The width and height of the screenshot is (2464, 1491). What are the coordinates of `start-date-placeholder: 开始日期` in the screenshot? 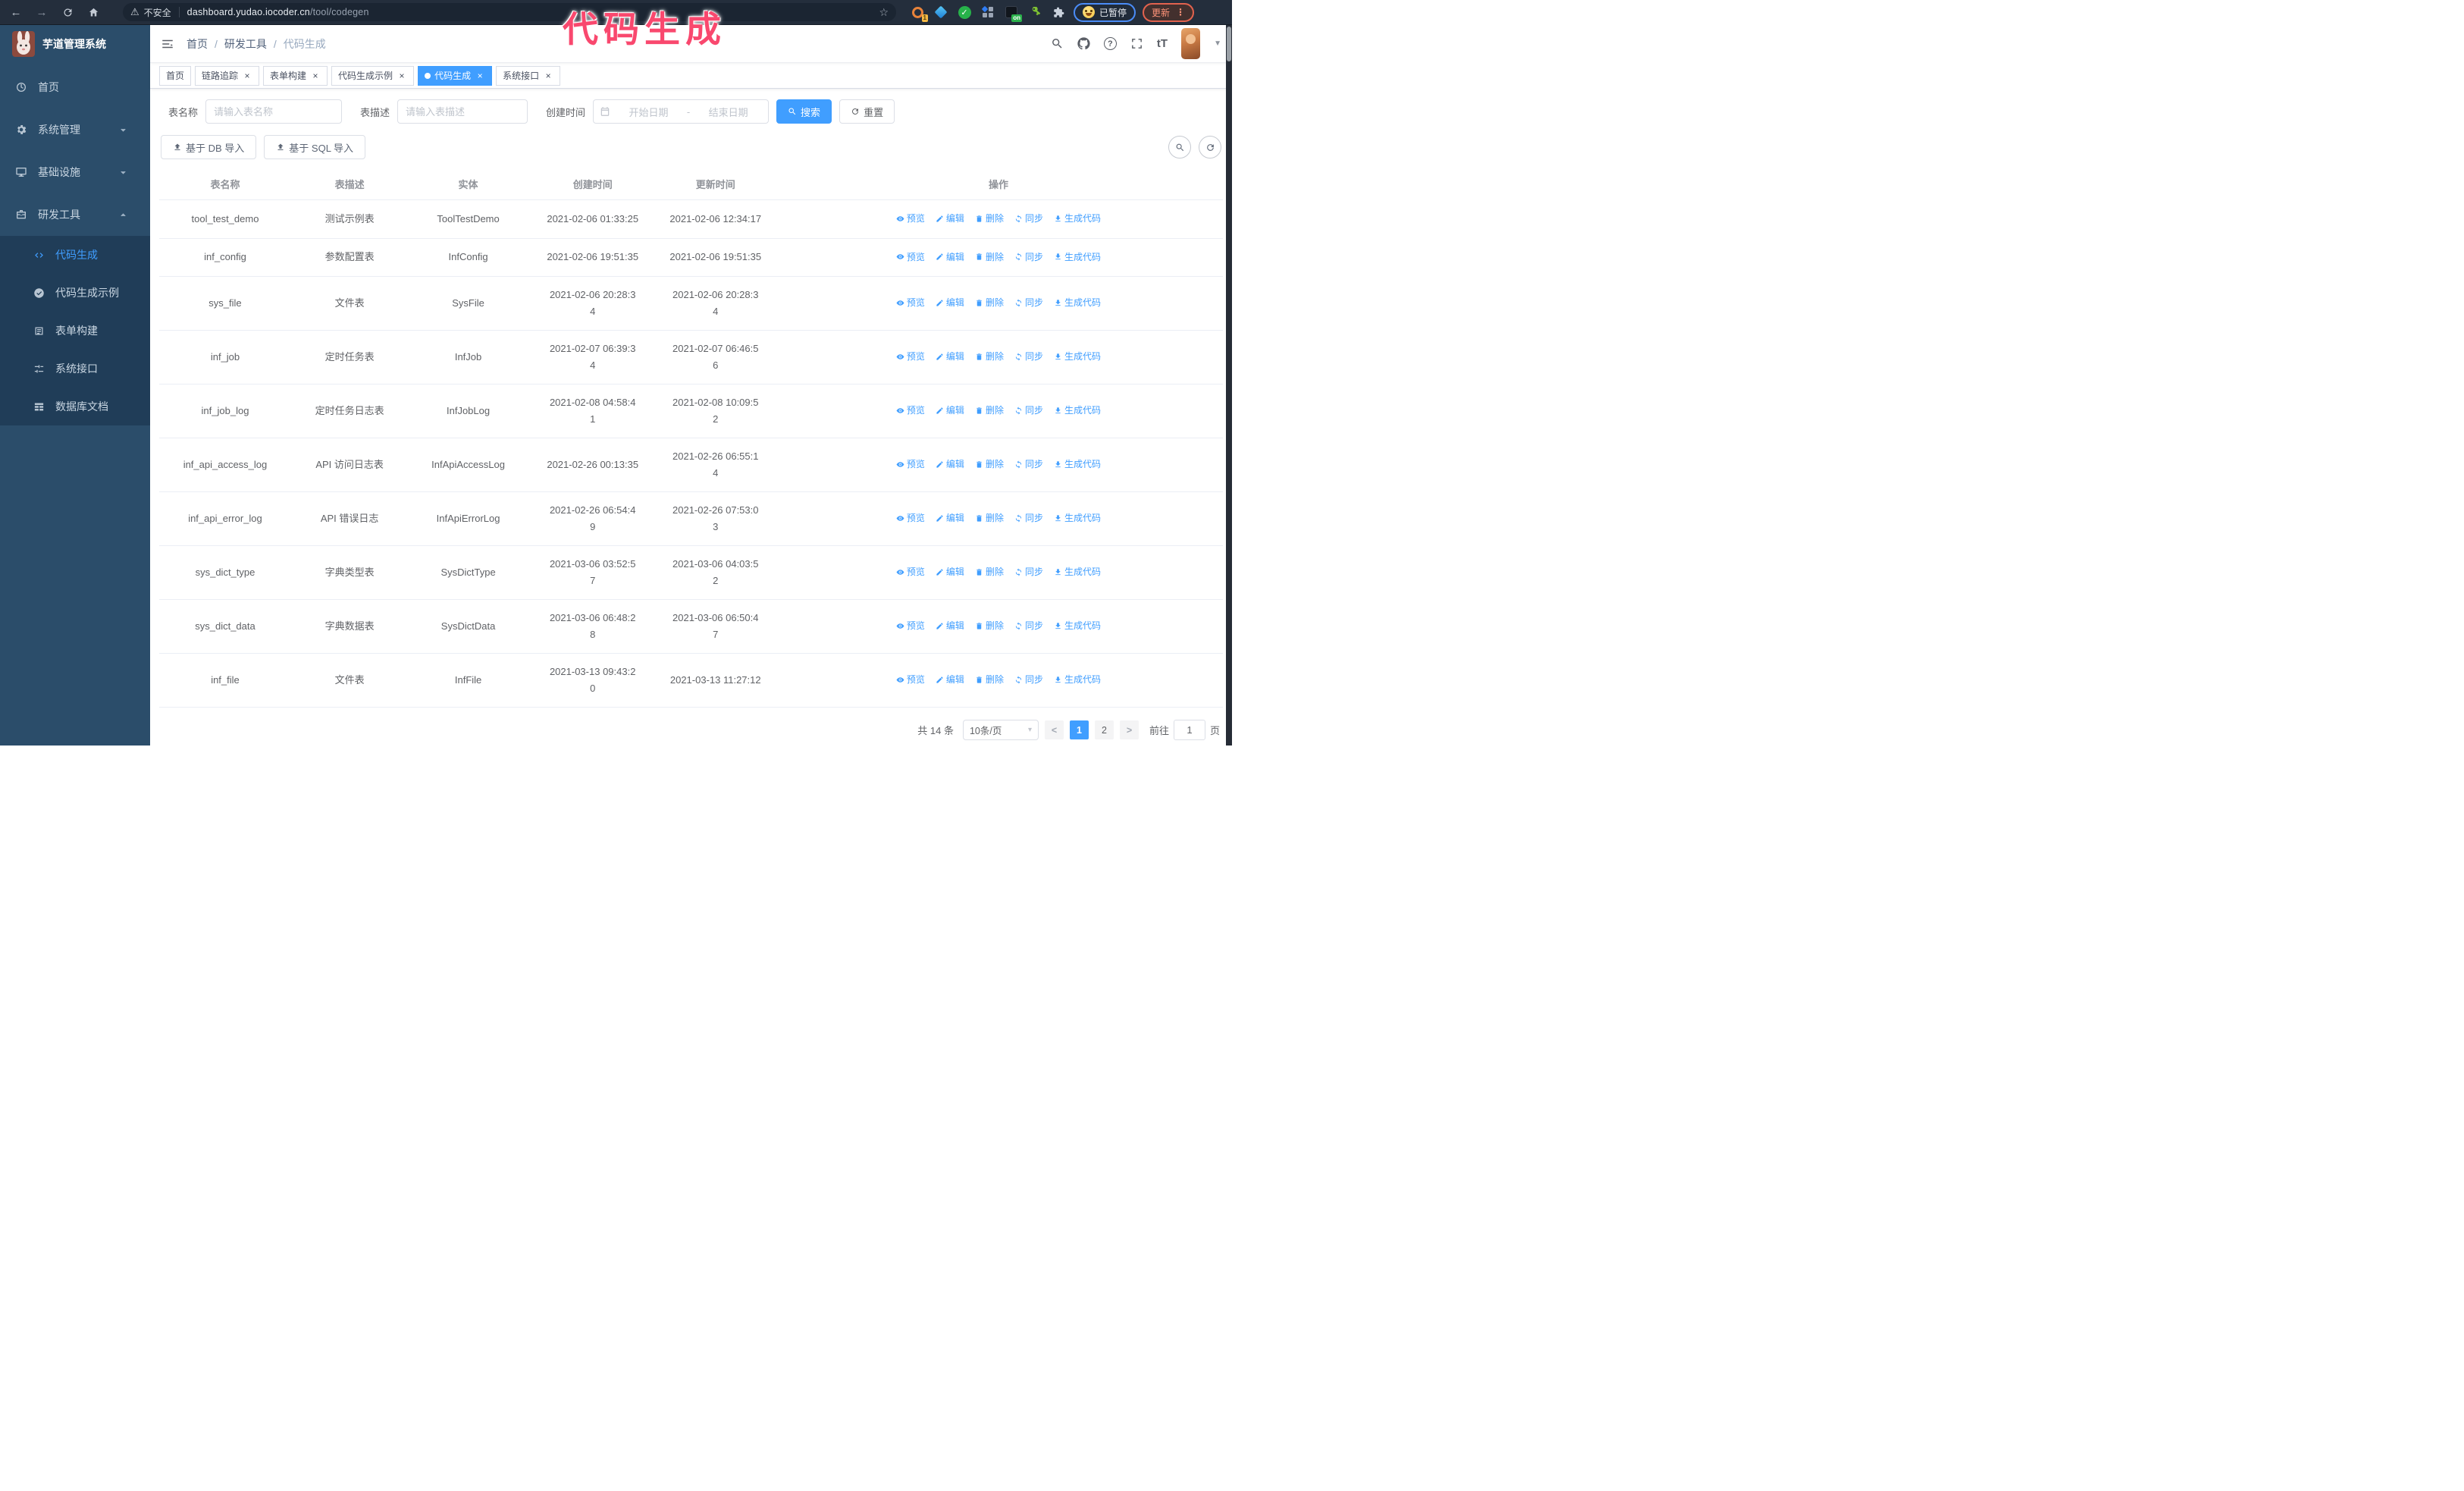 It's located at (648, 112).